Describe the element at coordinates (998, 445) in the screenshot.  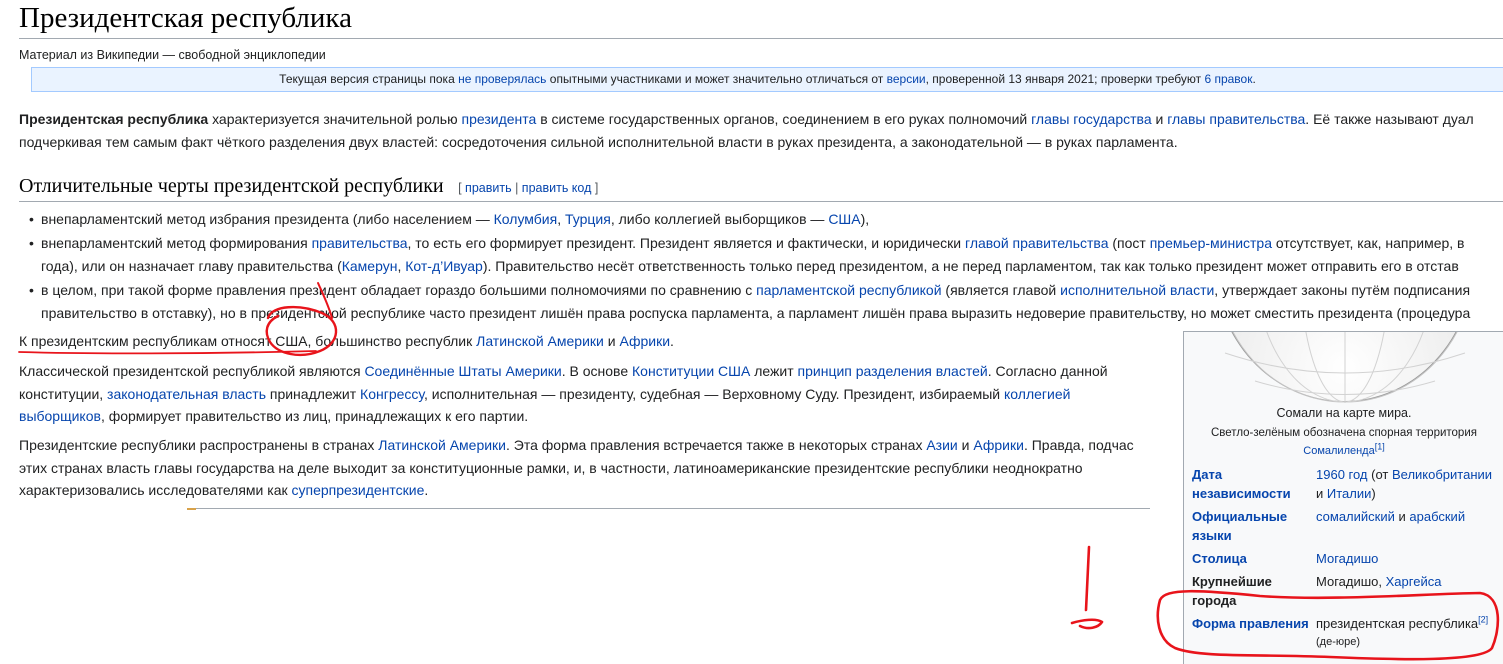
I see `link-africa-2: Африки` at that location.